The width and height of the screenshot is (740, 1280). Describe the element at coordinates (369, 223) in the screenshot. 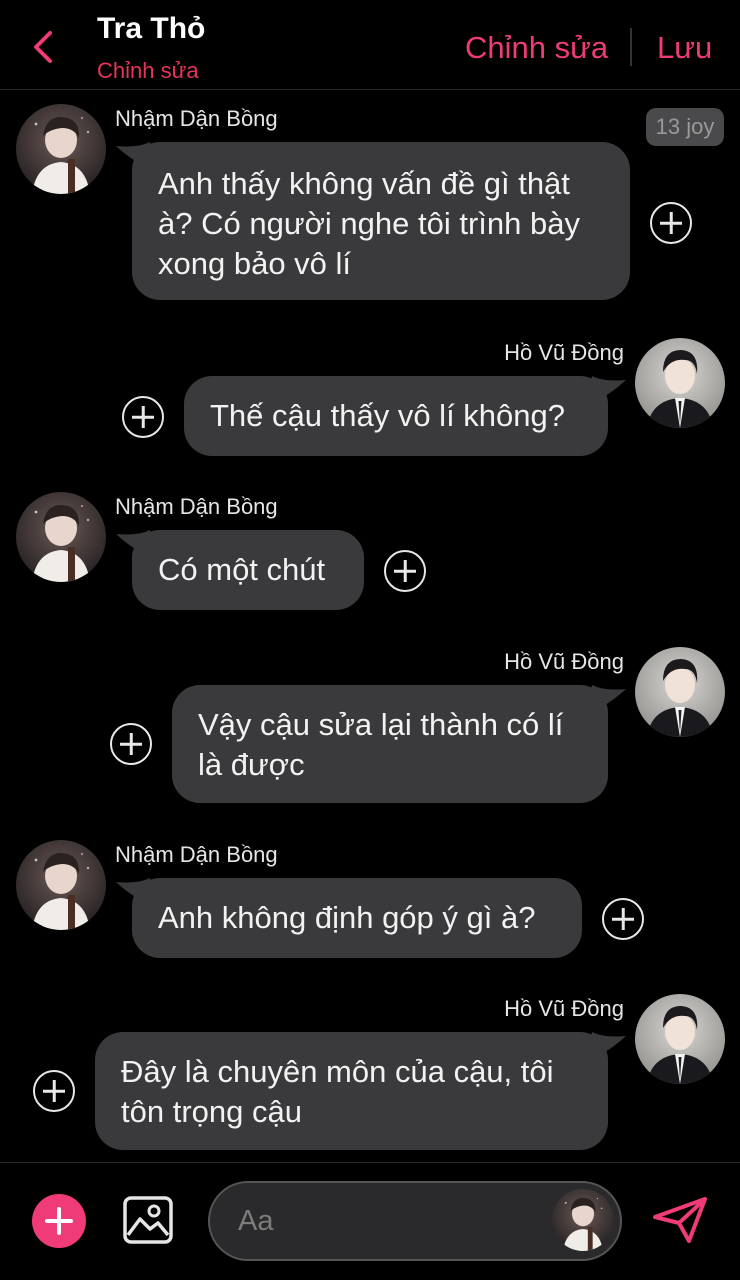

I see `message-line: à? Có người nghe tôi trình bày` at that location.